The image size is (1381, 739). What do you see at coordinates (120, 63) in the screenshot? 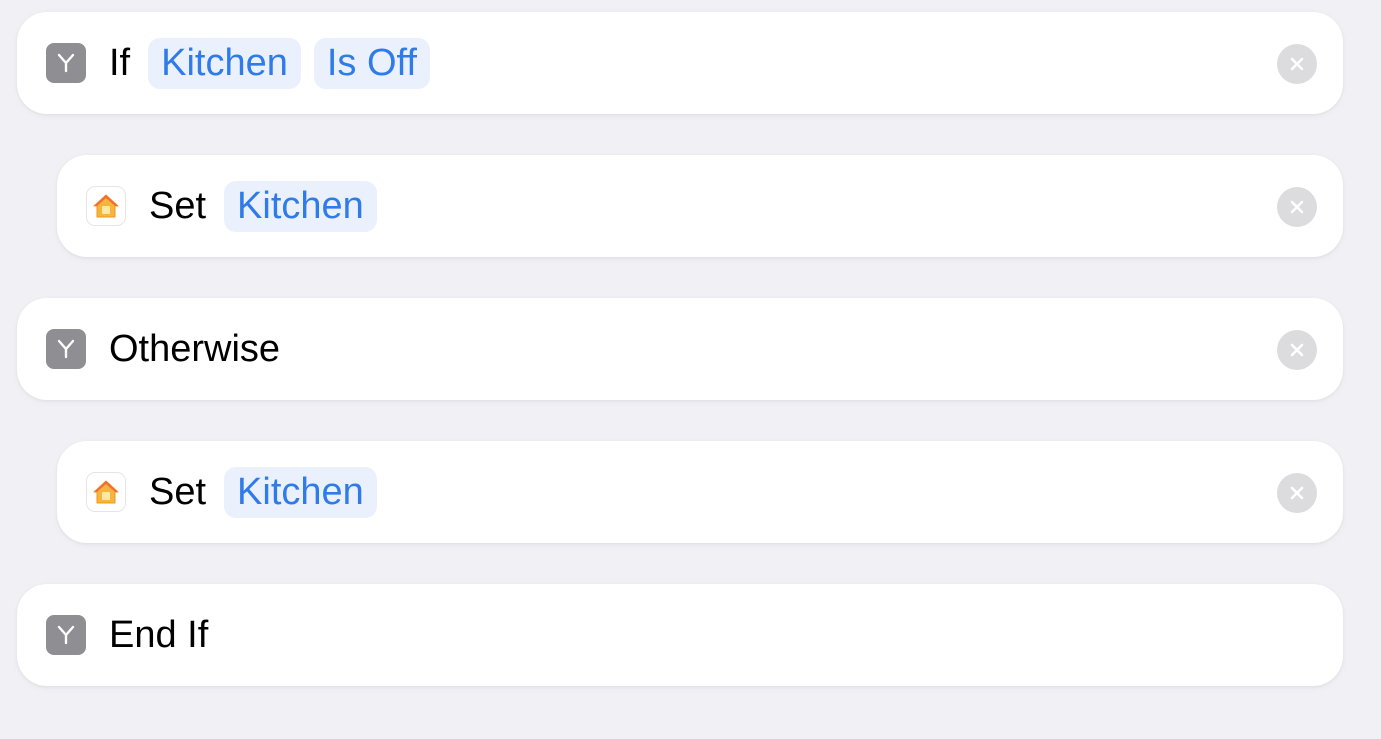
I see `action-label: If` at bounding box center [120, 63].